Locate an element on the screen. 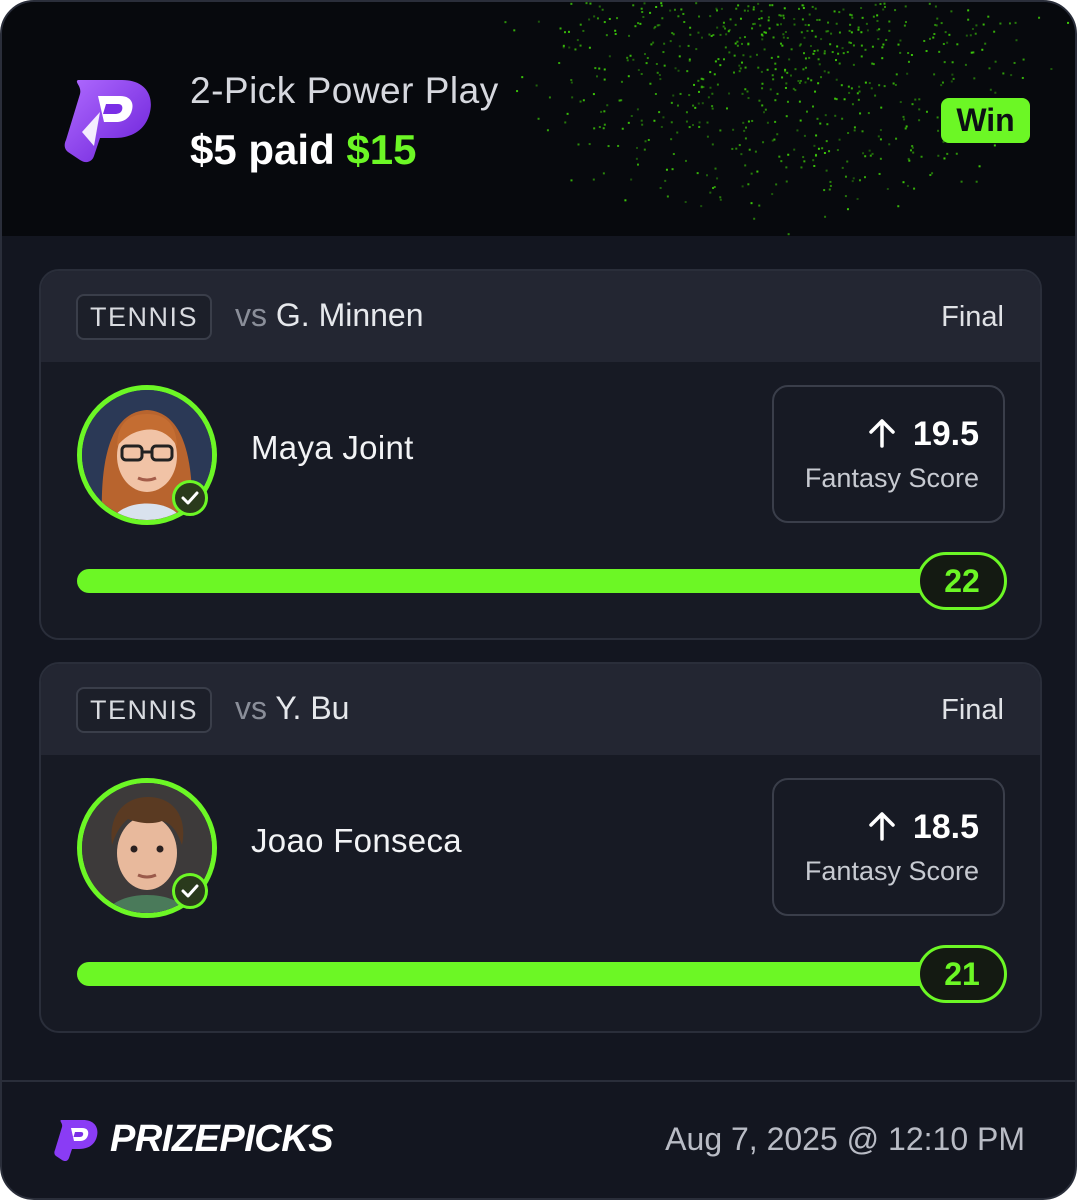 The image size is (1077, 1200). actual-score: 22 is located at coordinates (962, 581).